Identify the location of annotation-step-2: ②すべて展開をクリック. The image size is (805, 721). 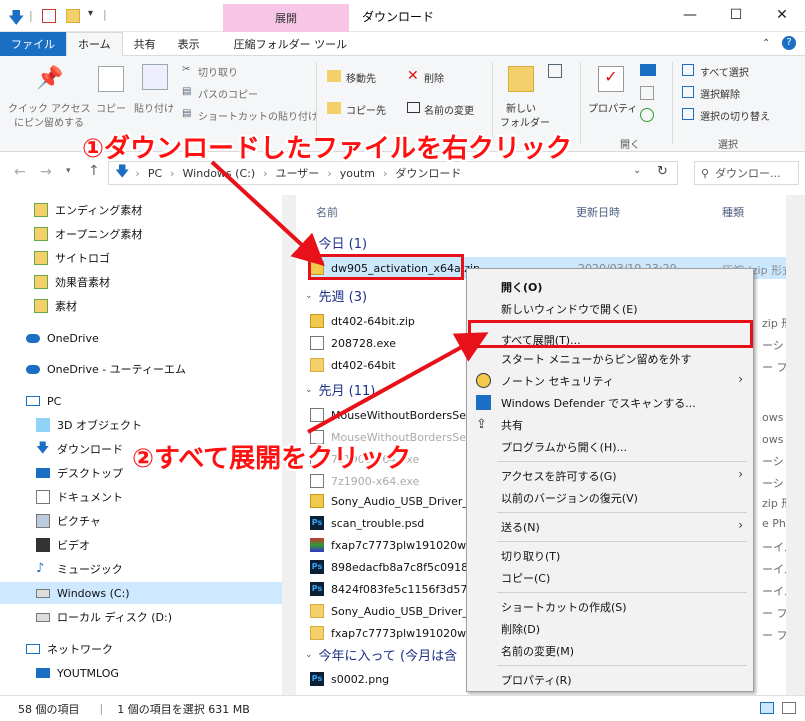
(272, 459).